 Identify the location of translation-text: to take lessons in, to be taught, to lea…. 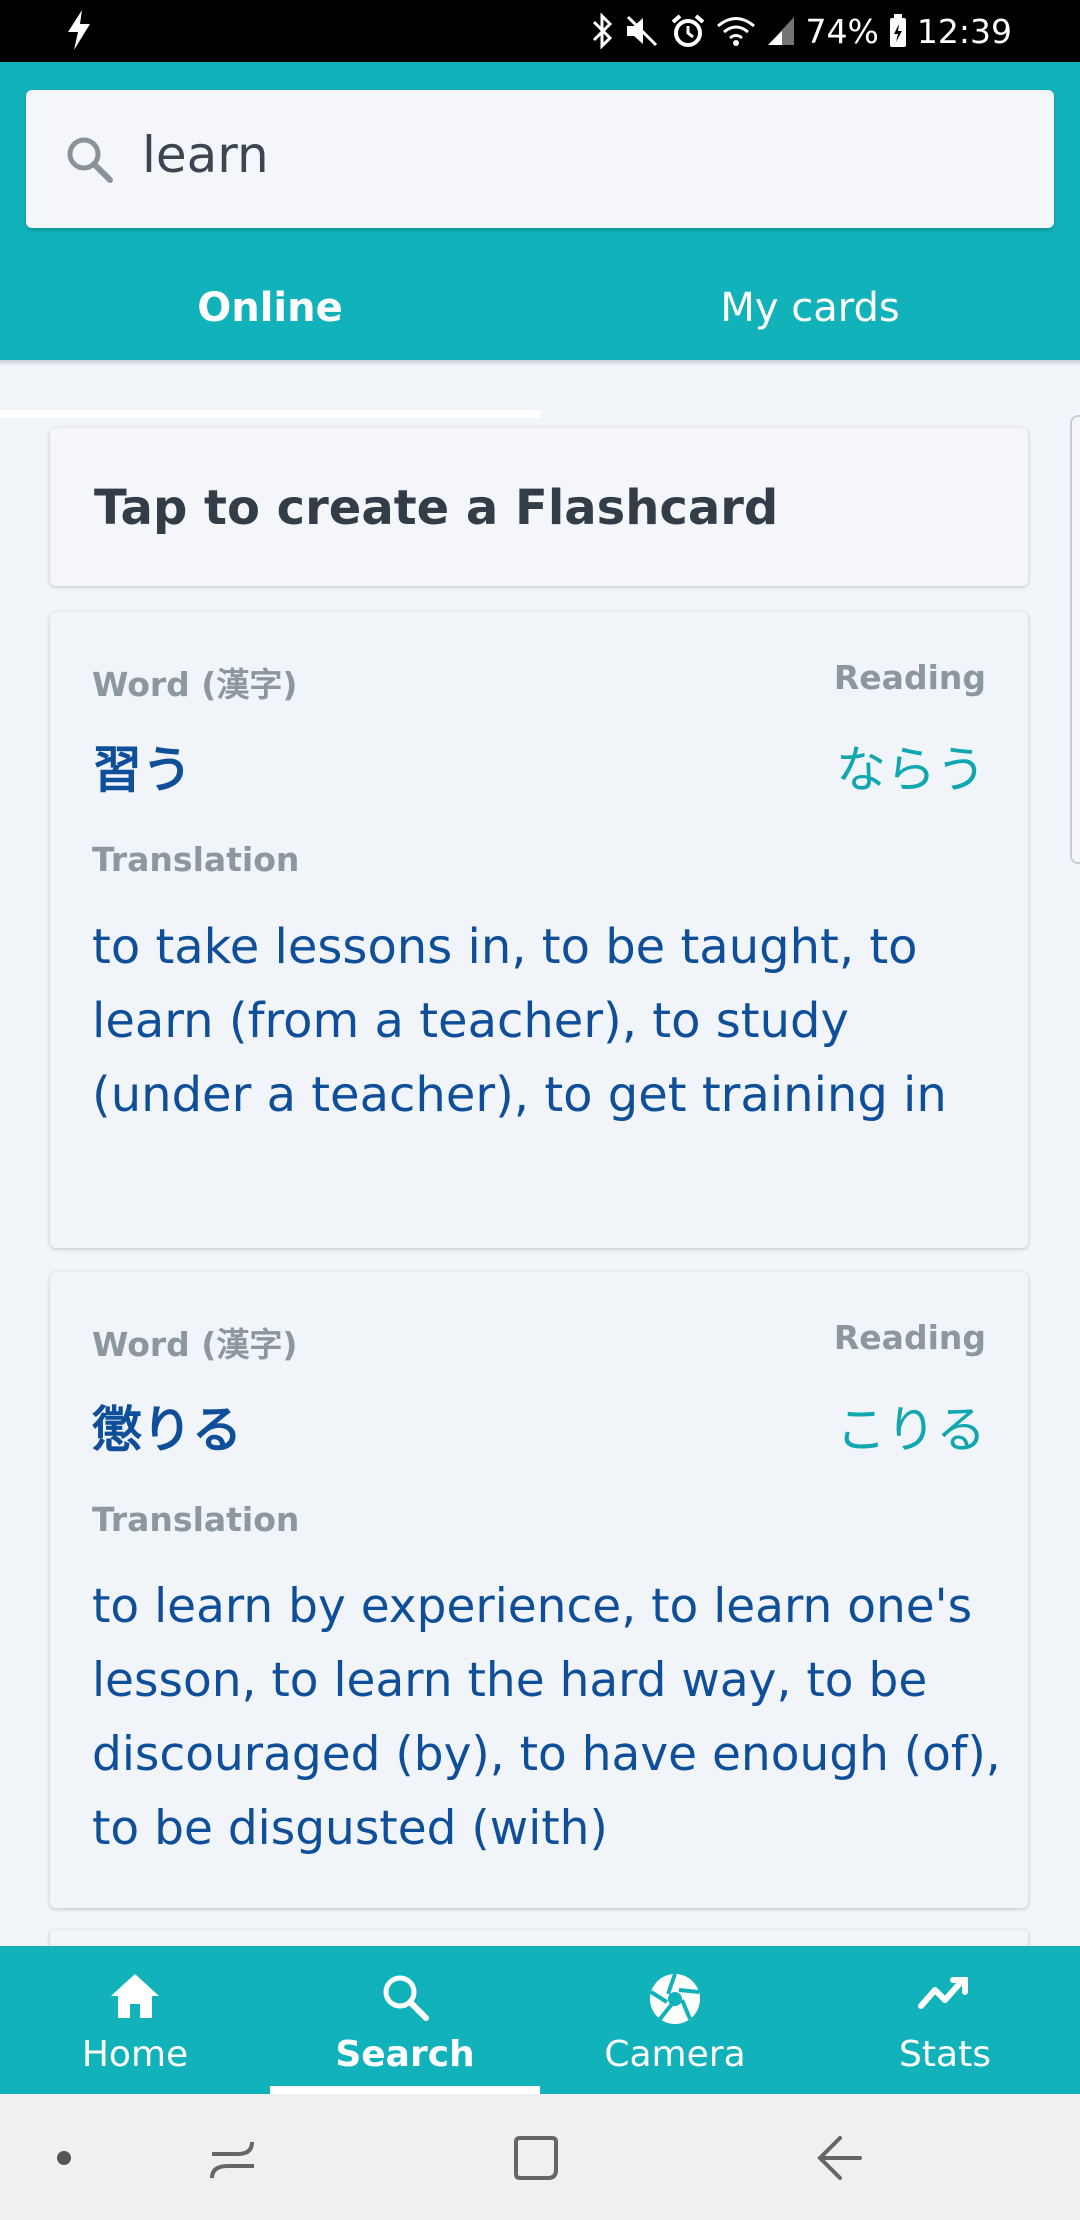
(519, 1021).